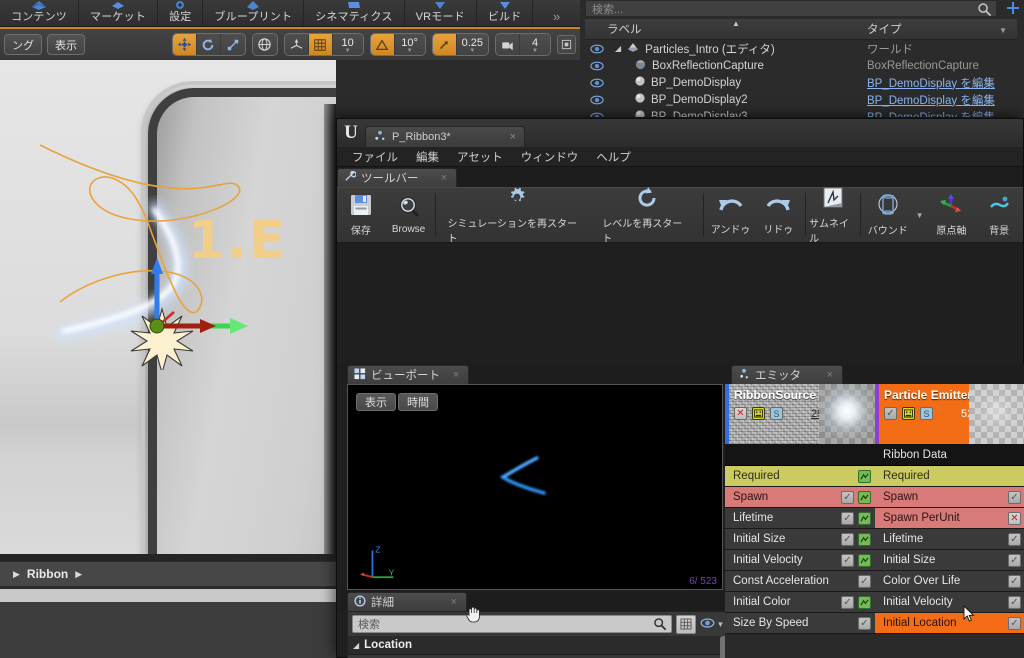  What do you see at coordinates (800, 414) in the screenshot?
I see `emitter-header: RibbonSource ✕ S 29` at bounding box center [800, 414].